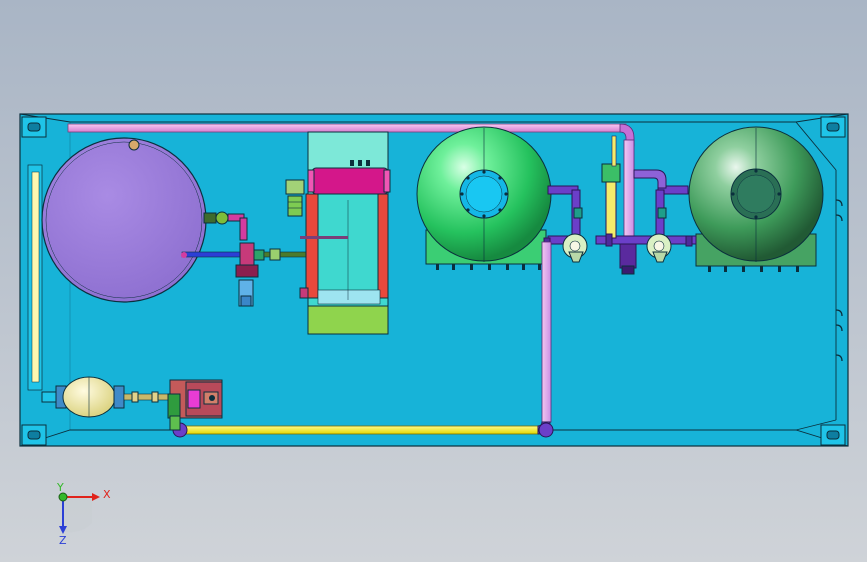 This screenshot has height=562, width=867. What do you see at coordinates (756, 199) in the screenshot?
I see `pressure-vessel-right` at bounding box center [756, 199].